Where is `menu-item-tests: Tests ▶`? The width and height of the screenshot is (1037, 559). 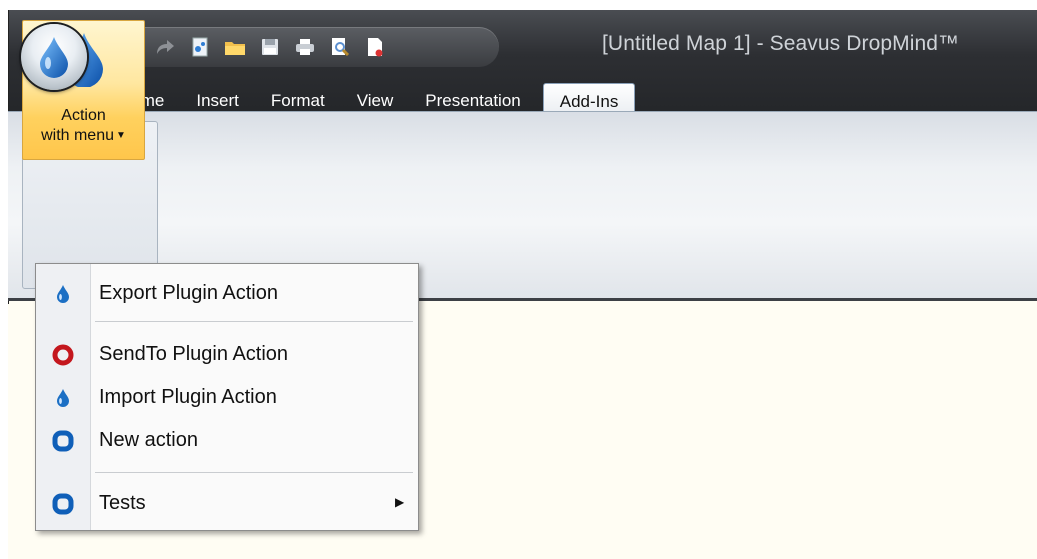
menu-item-tests: Tests ▶ is located at coordinates (227, 503).